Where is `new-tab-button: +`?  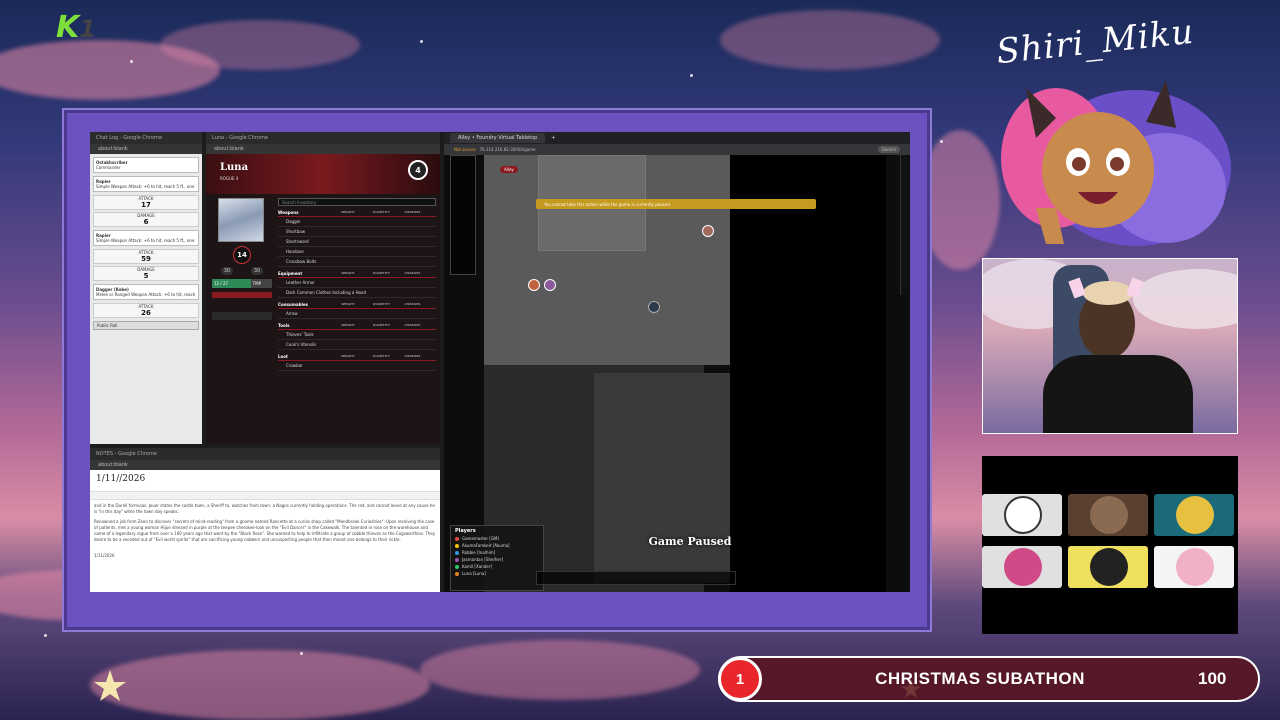 new-tab-button: + is located at coordinates (553, 138).